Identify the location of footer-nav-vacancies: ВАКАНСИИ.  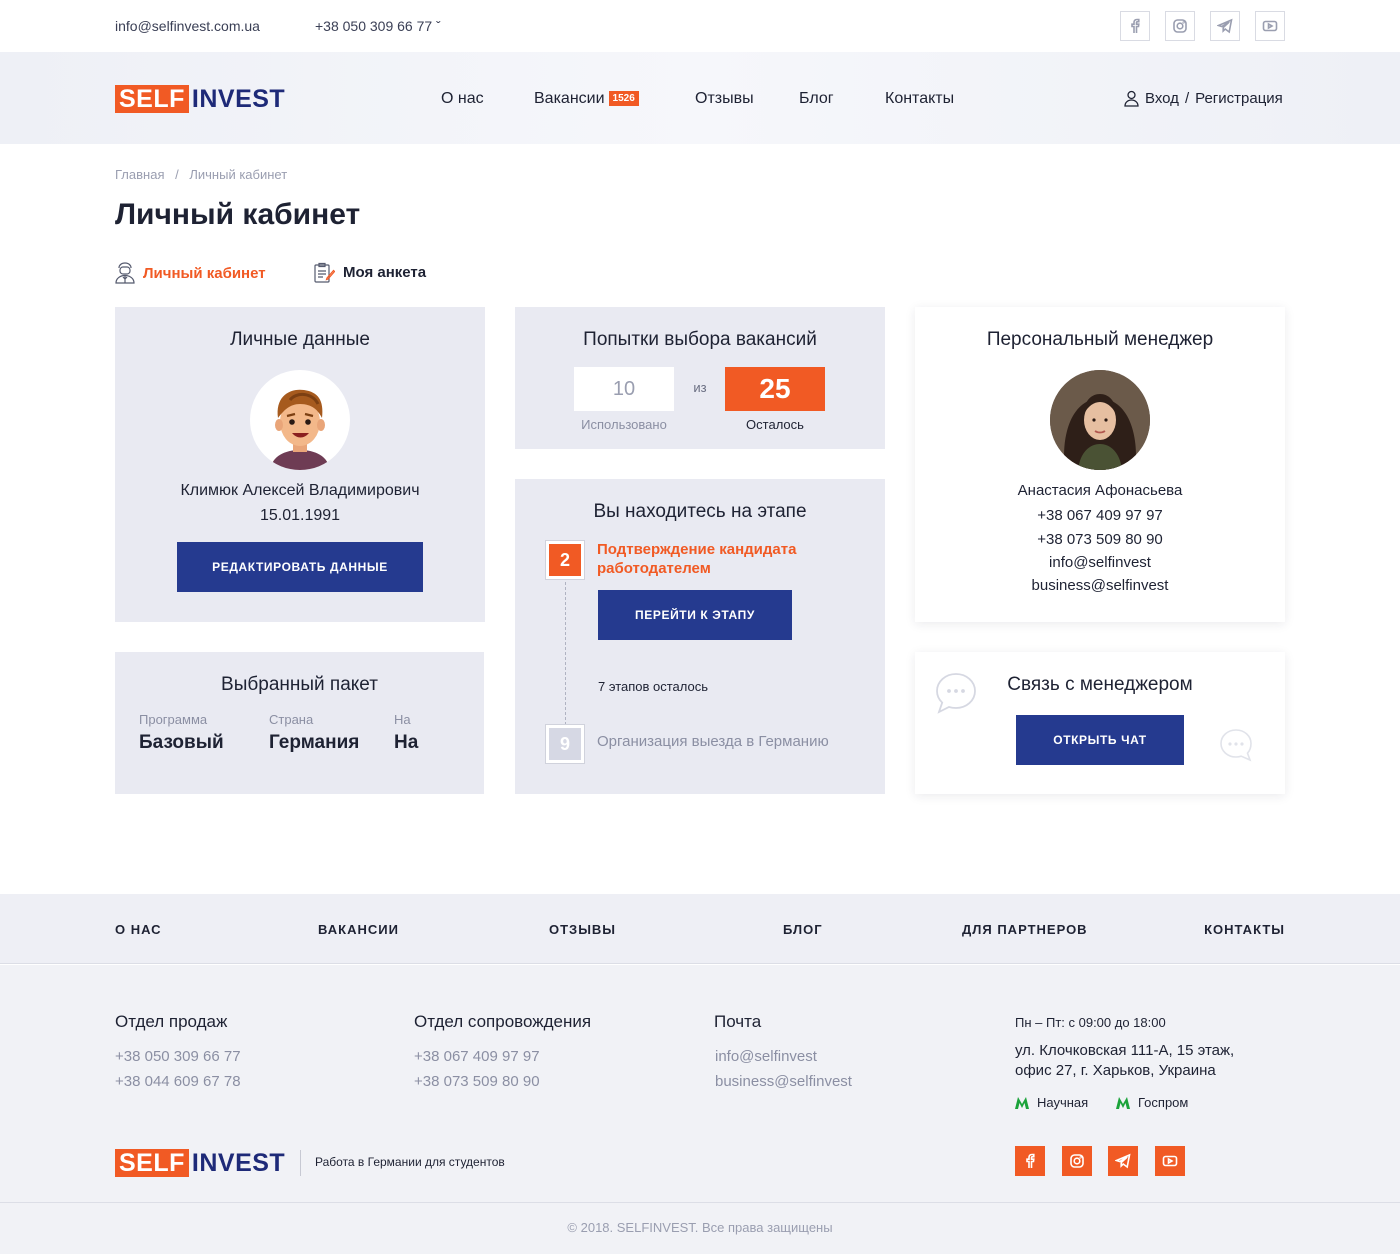
(358, 929).